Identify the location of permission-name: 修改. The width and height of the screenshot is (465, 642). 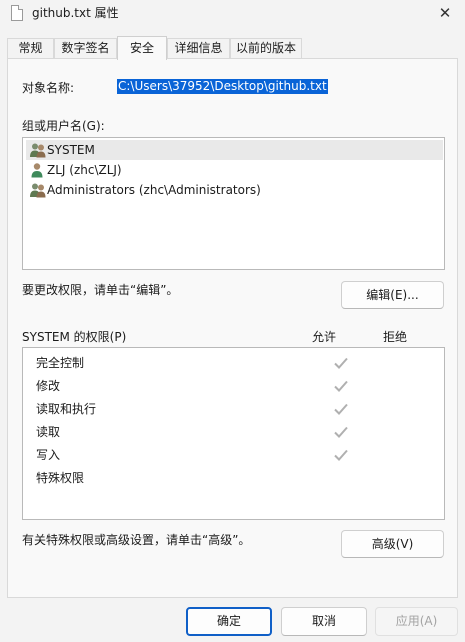
(48, 386).